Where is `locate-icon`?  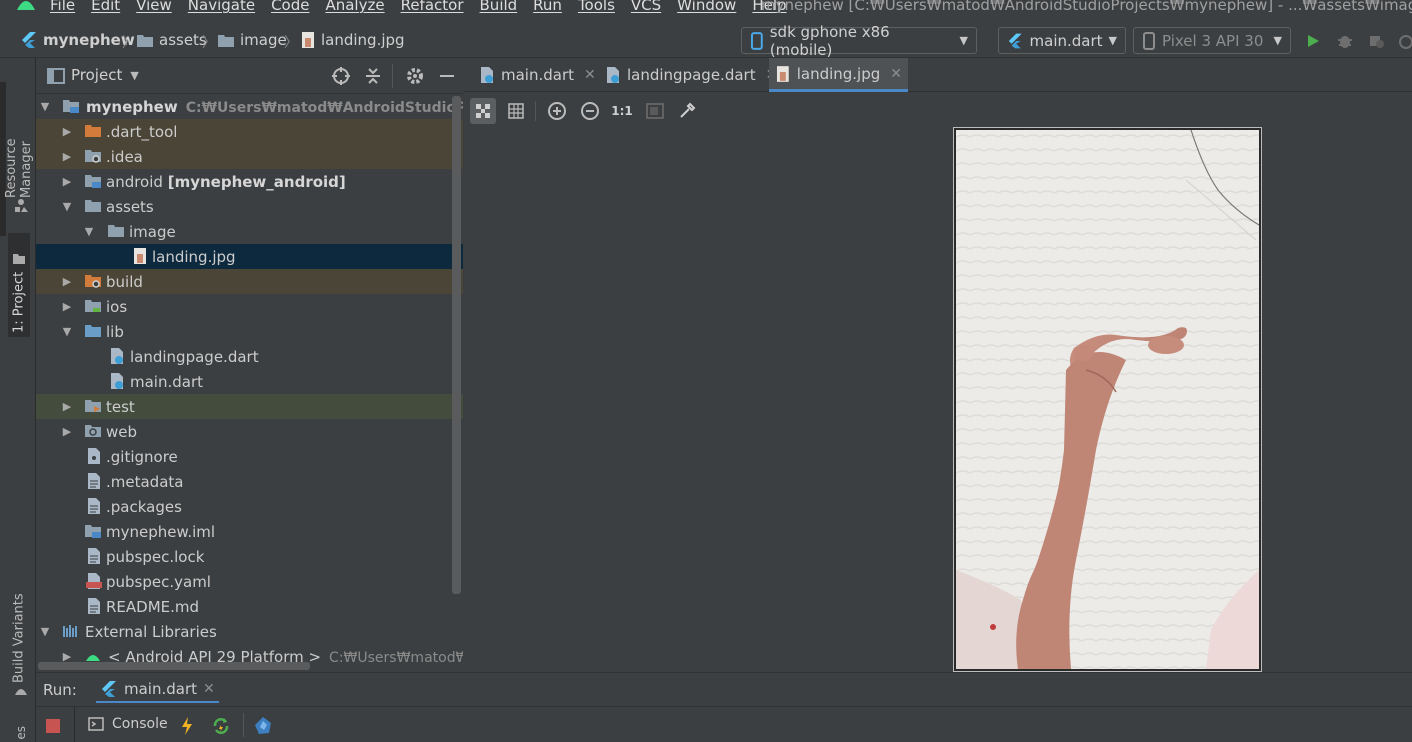 locate-icon is located at coordinates (341, 76).